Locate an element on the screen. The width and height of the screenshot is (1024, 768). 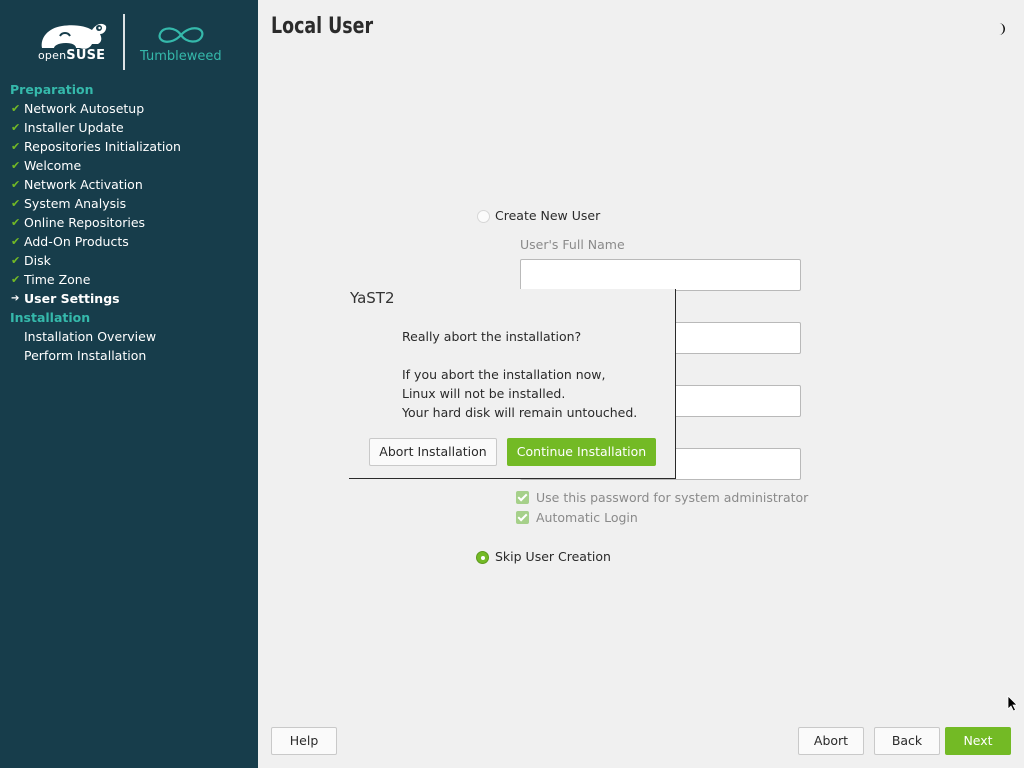
step-installation-overview: Installation Overview is located at coordinates (129, 336).